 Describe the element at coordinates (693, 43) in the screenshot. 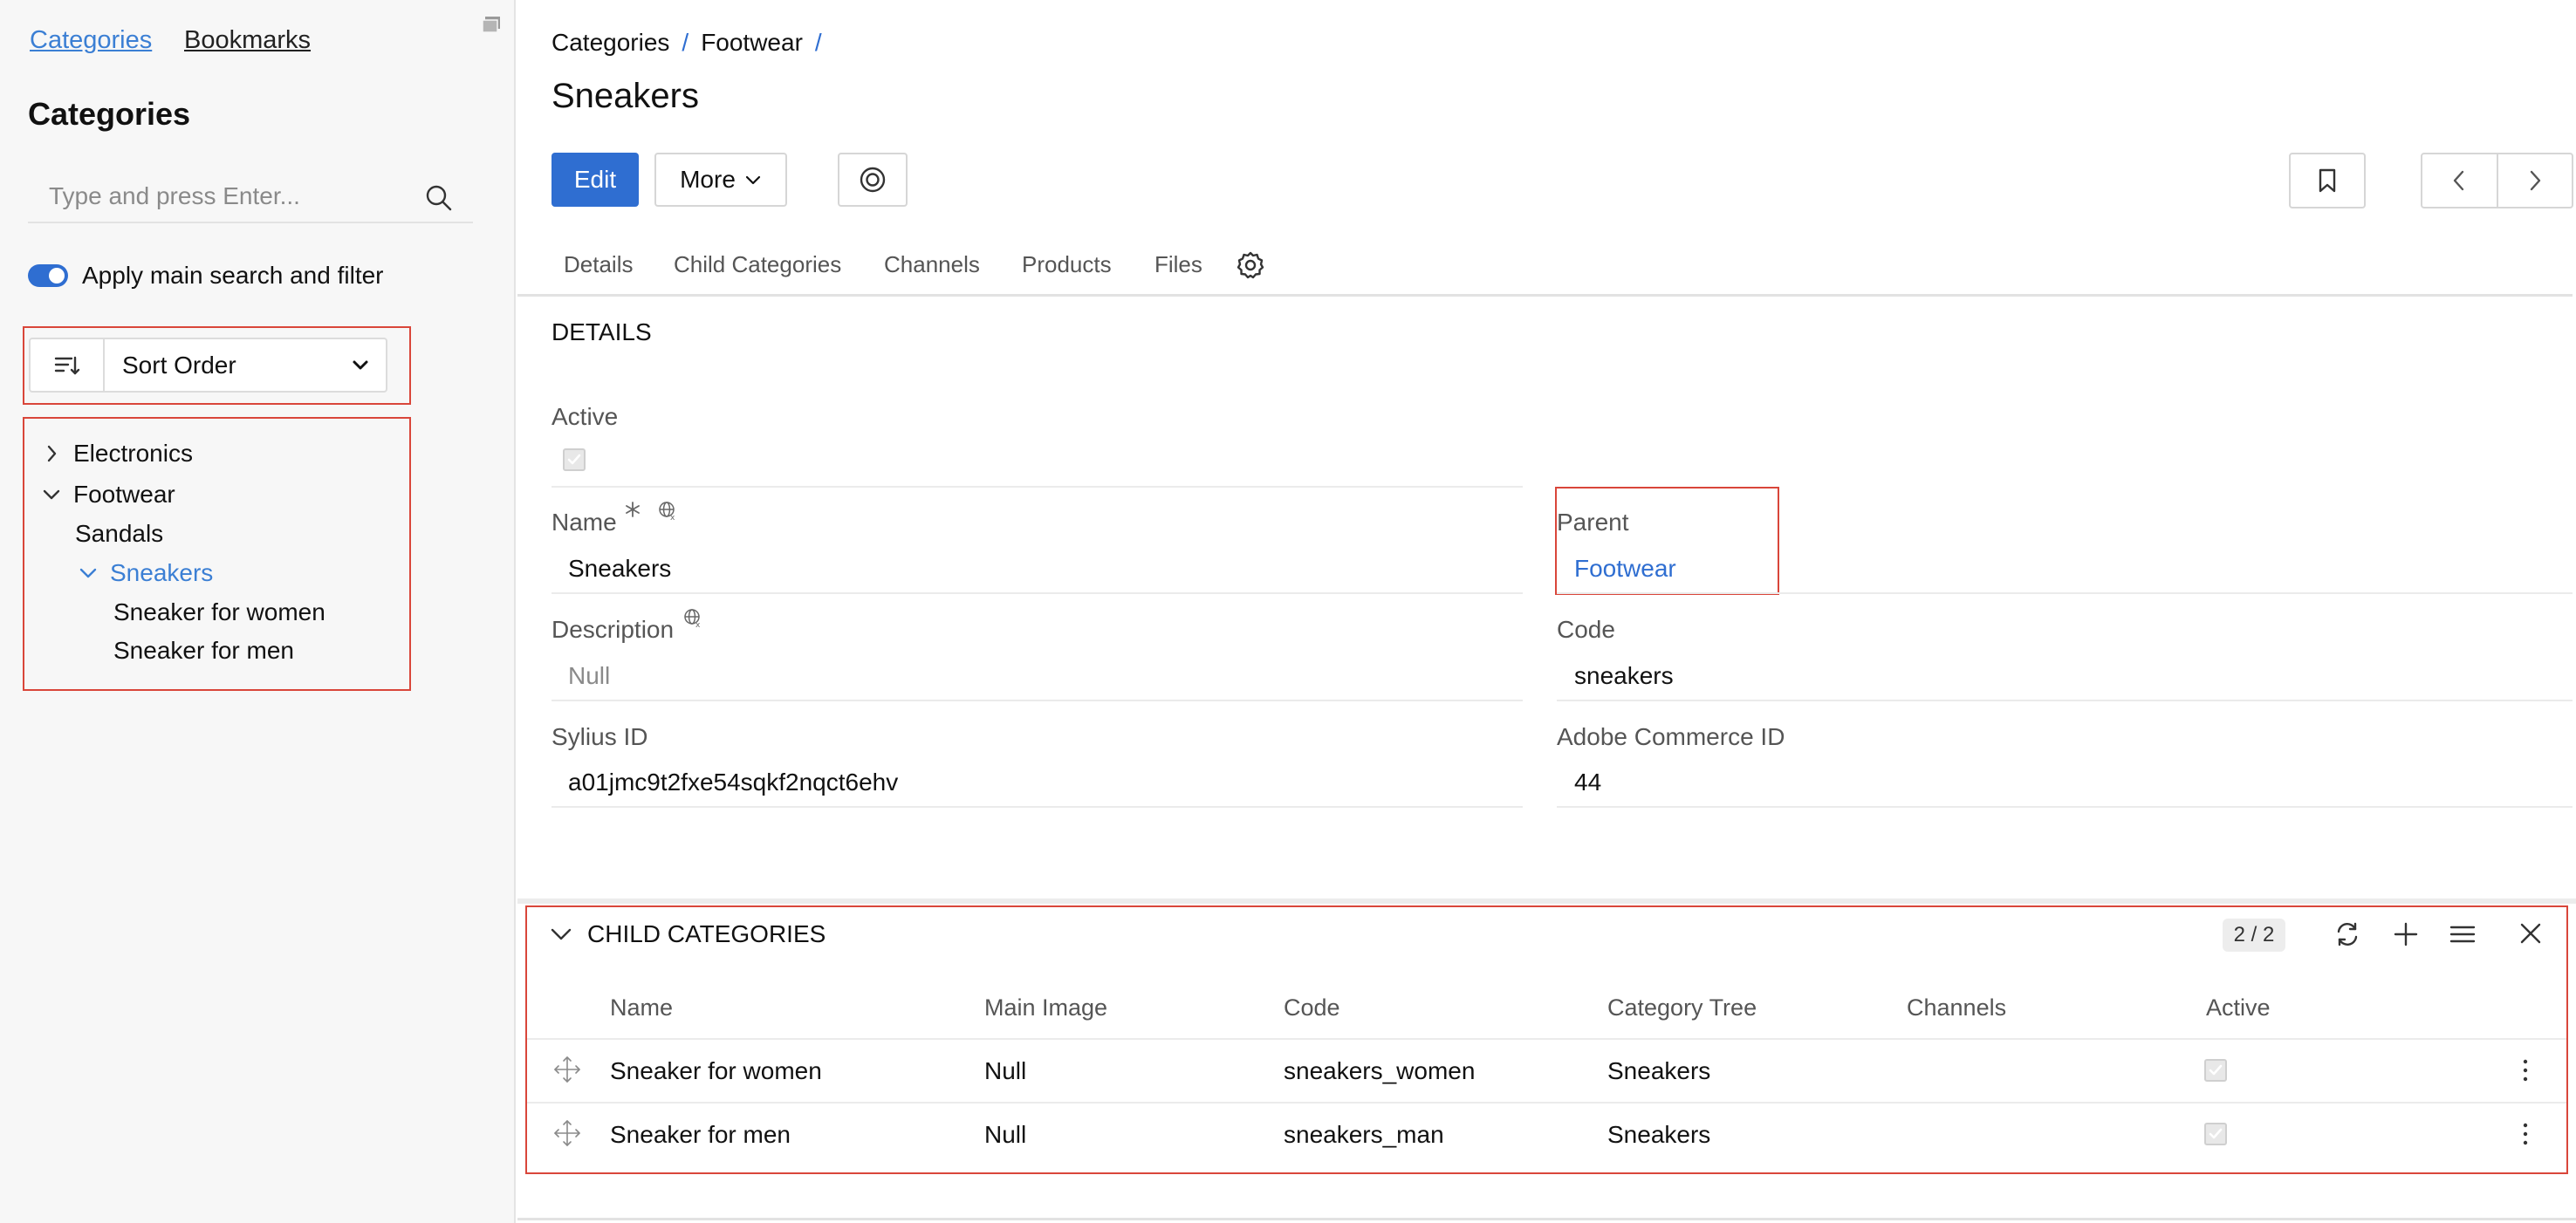

I see `breadcrumb: Categories / Footwear /` at that location.